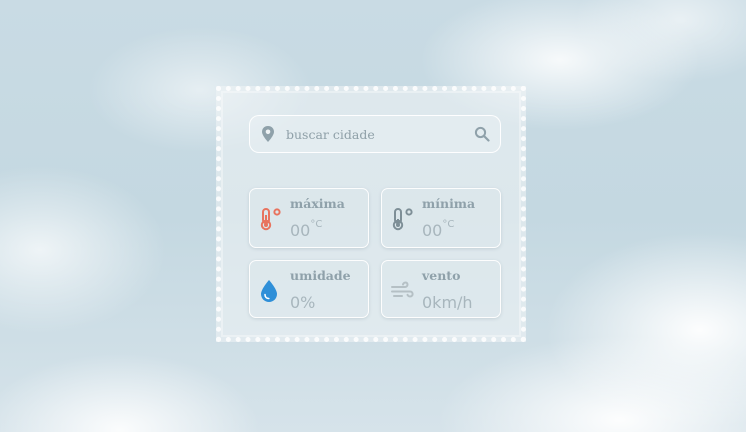 This screenshot has height=432, width=746. I want to click on water-drop-icon, so click(269, 291).